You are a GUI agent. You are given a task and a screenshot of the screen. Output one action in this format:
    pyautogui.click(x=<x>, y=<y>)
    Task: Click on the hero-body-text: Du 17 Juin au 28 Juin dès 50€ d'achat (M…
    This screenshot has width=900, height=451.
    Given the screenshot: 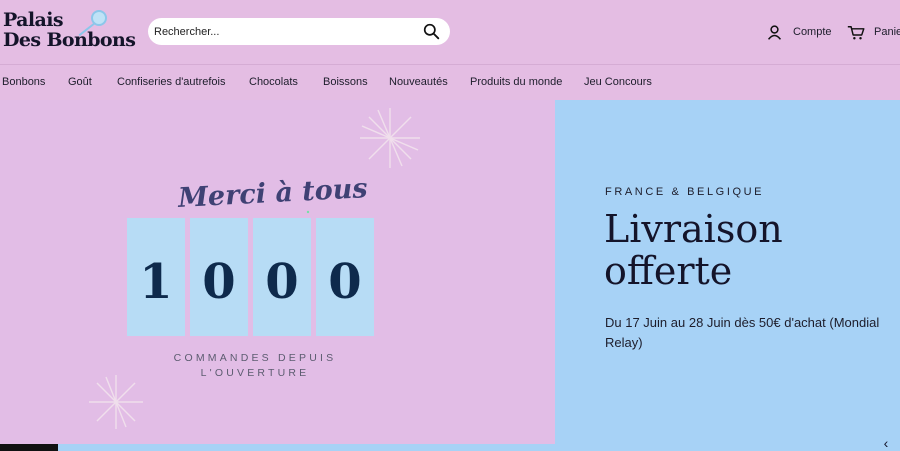 What is the action you would take?
    pyautogui.click(x=742, y=332)
    